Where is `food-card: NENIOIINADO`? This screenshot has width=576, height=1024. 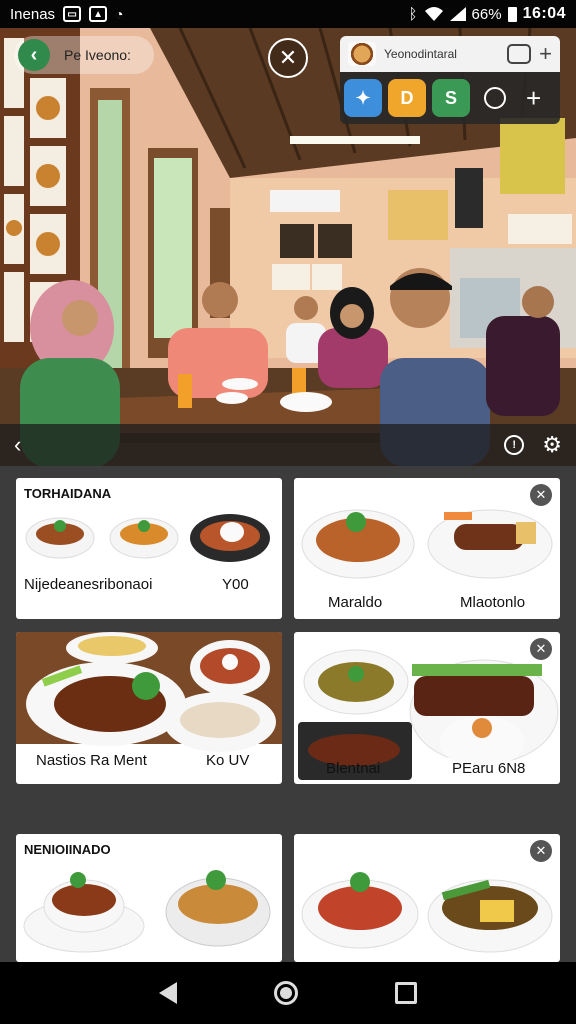 food-card: NENIOIINADO is located at coordinates (149, 898).